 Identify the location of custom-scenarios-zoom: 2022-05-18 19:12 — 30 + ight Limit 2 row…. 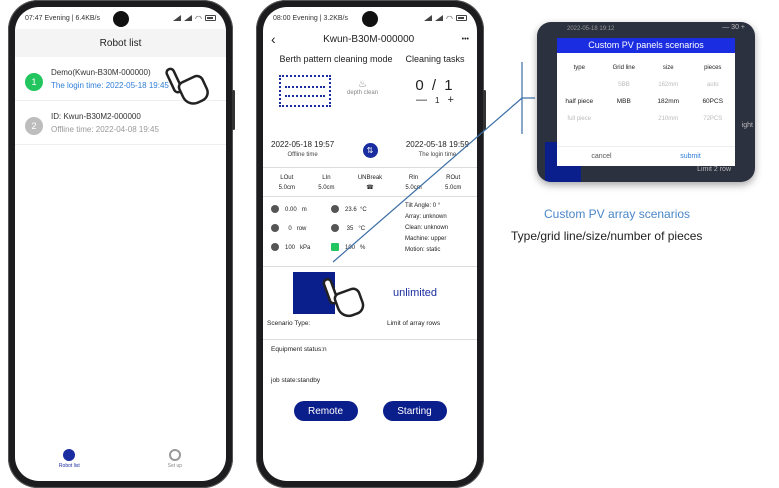
(646, 102).